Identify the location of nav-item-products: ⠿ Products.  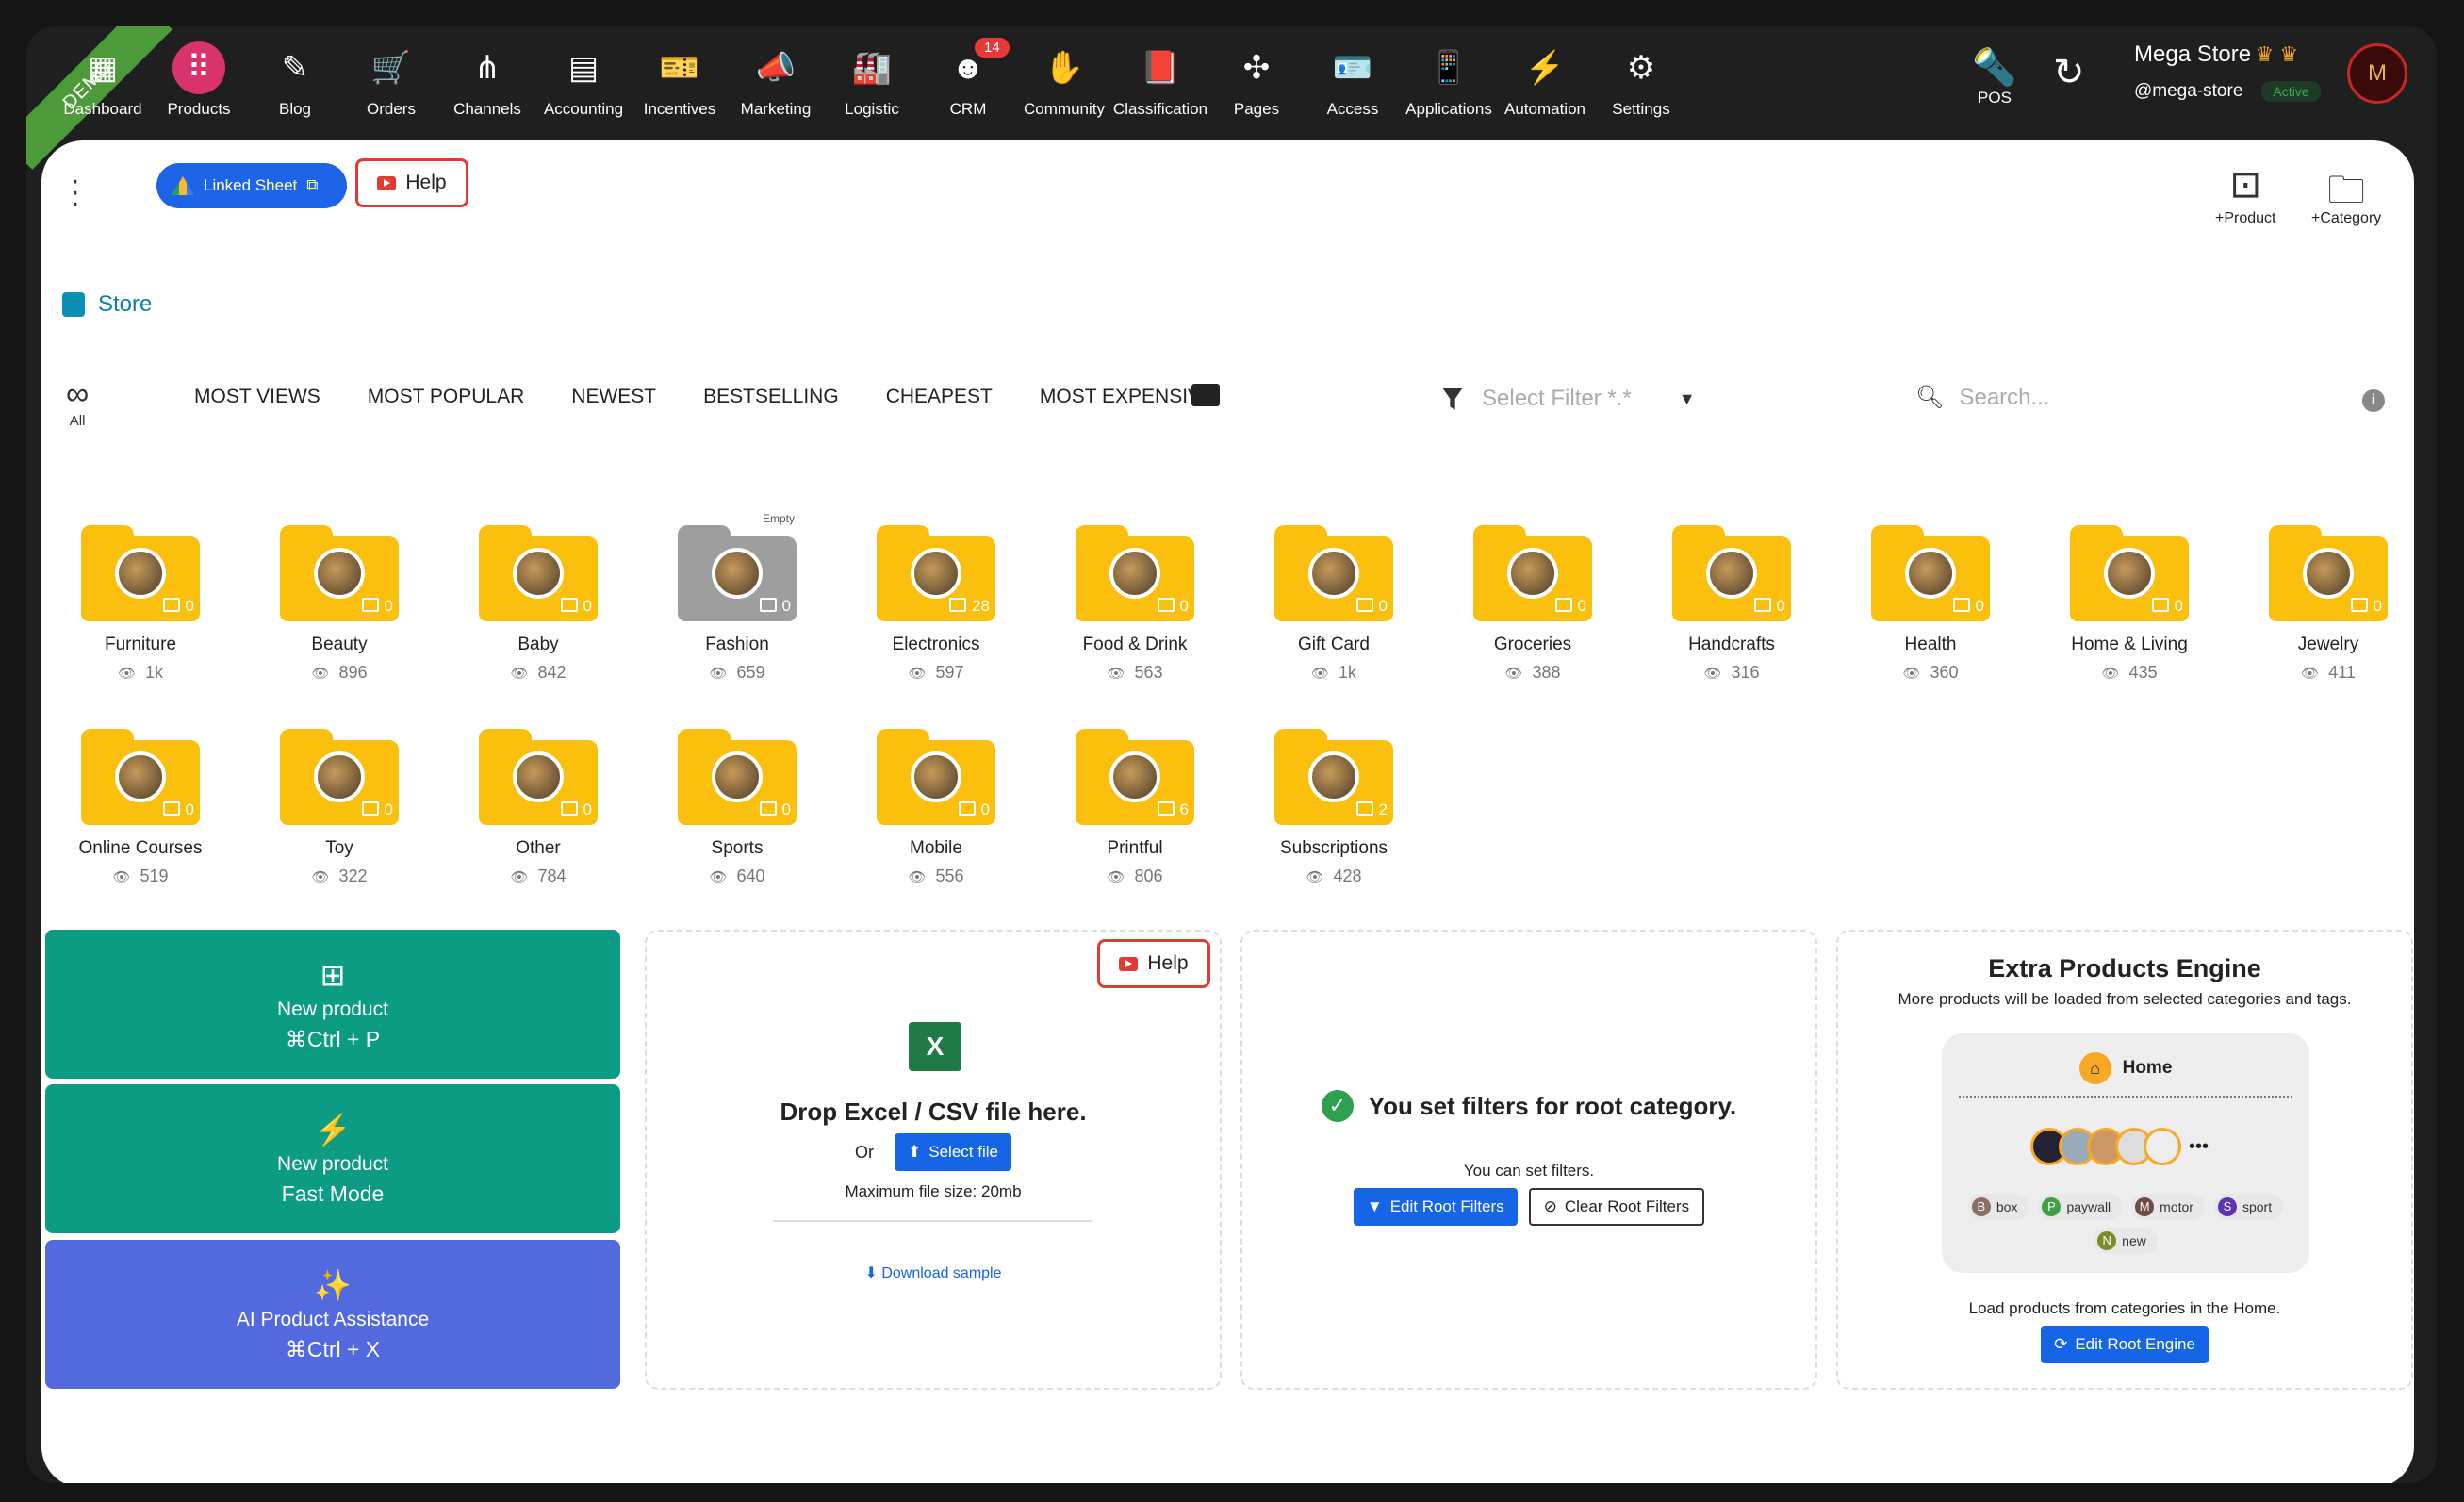
(199, 88).